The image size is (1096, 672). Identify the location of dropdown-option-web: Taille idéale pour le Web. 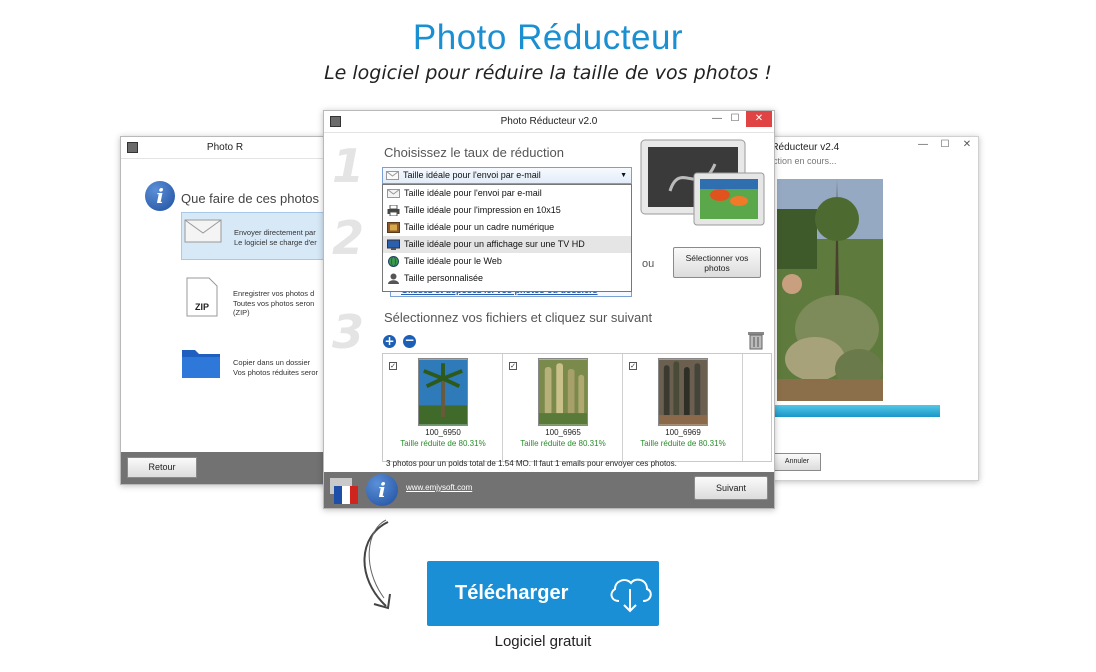
(507, 261).